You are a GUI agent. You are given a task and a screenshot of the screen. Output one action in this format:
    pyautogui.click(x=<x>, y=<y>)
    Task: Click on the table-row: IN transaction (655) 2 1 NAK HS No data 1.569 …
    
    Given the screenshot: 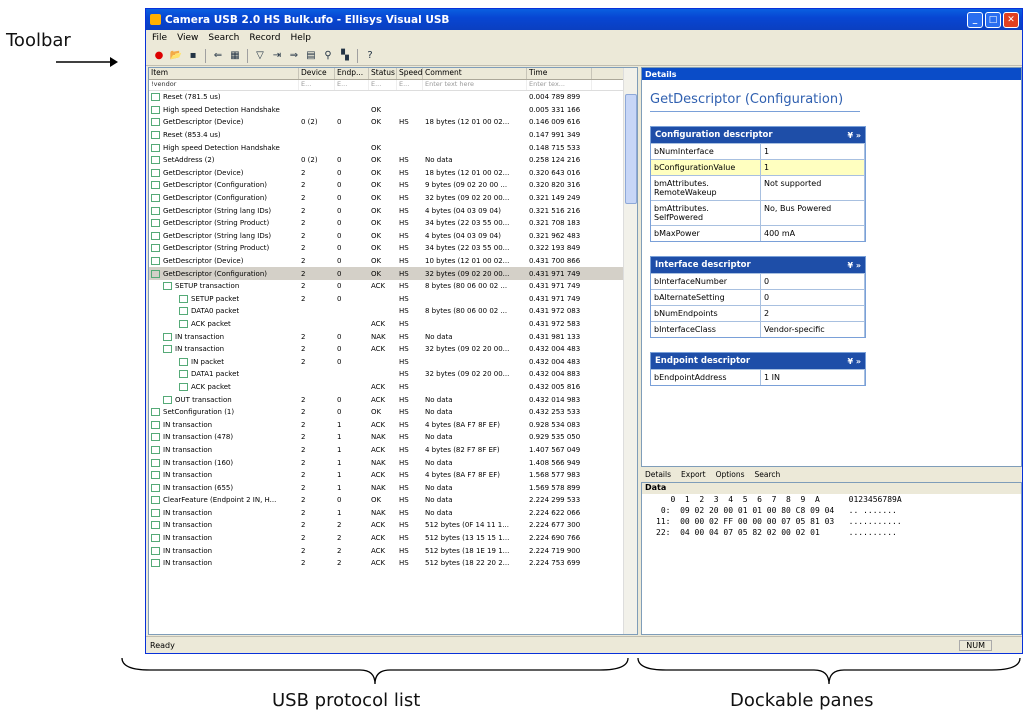 What is the action you would take?
    pyautogui.click(x=393, y=487)
    